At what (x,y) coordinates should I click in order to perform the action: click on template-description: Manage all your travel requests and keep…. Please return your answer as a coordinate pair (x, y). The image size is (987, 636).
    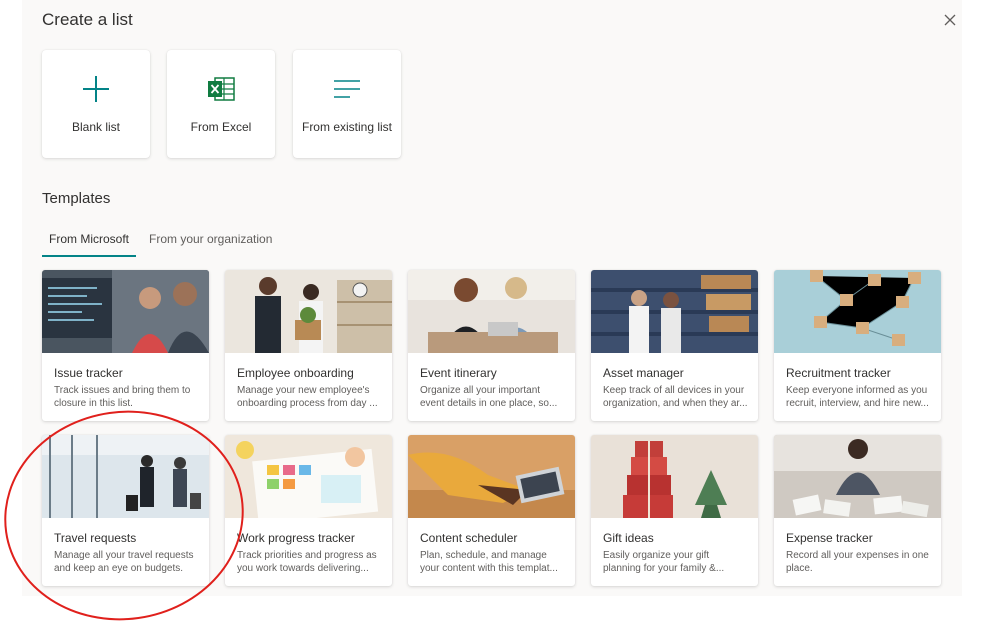
    Looking at the image, I should click on (124, 562).